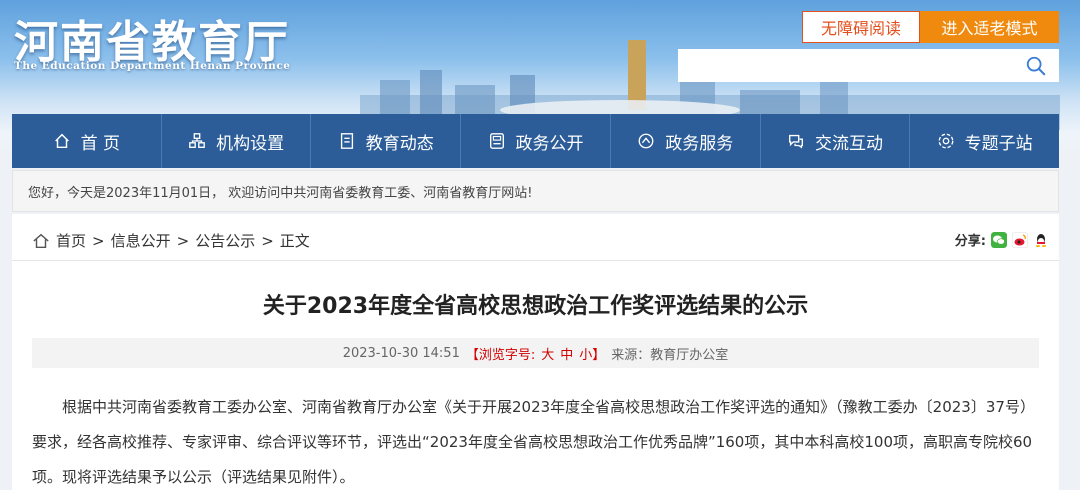 The width and height of the screenshot is (1080, 490). Describe the element at coordinates (848, 65) in the screenshot. I see `search-input` at that location.